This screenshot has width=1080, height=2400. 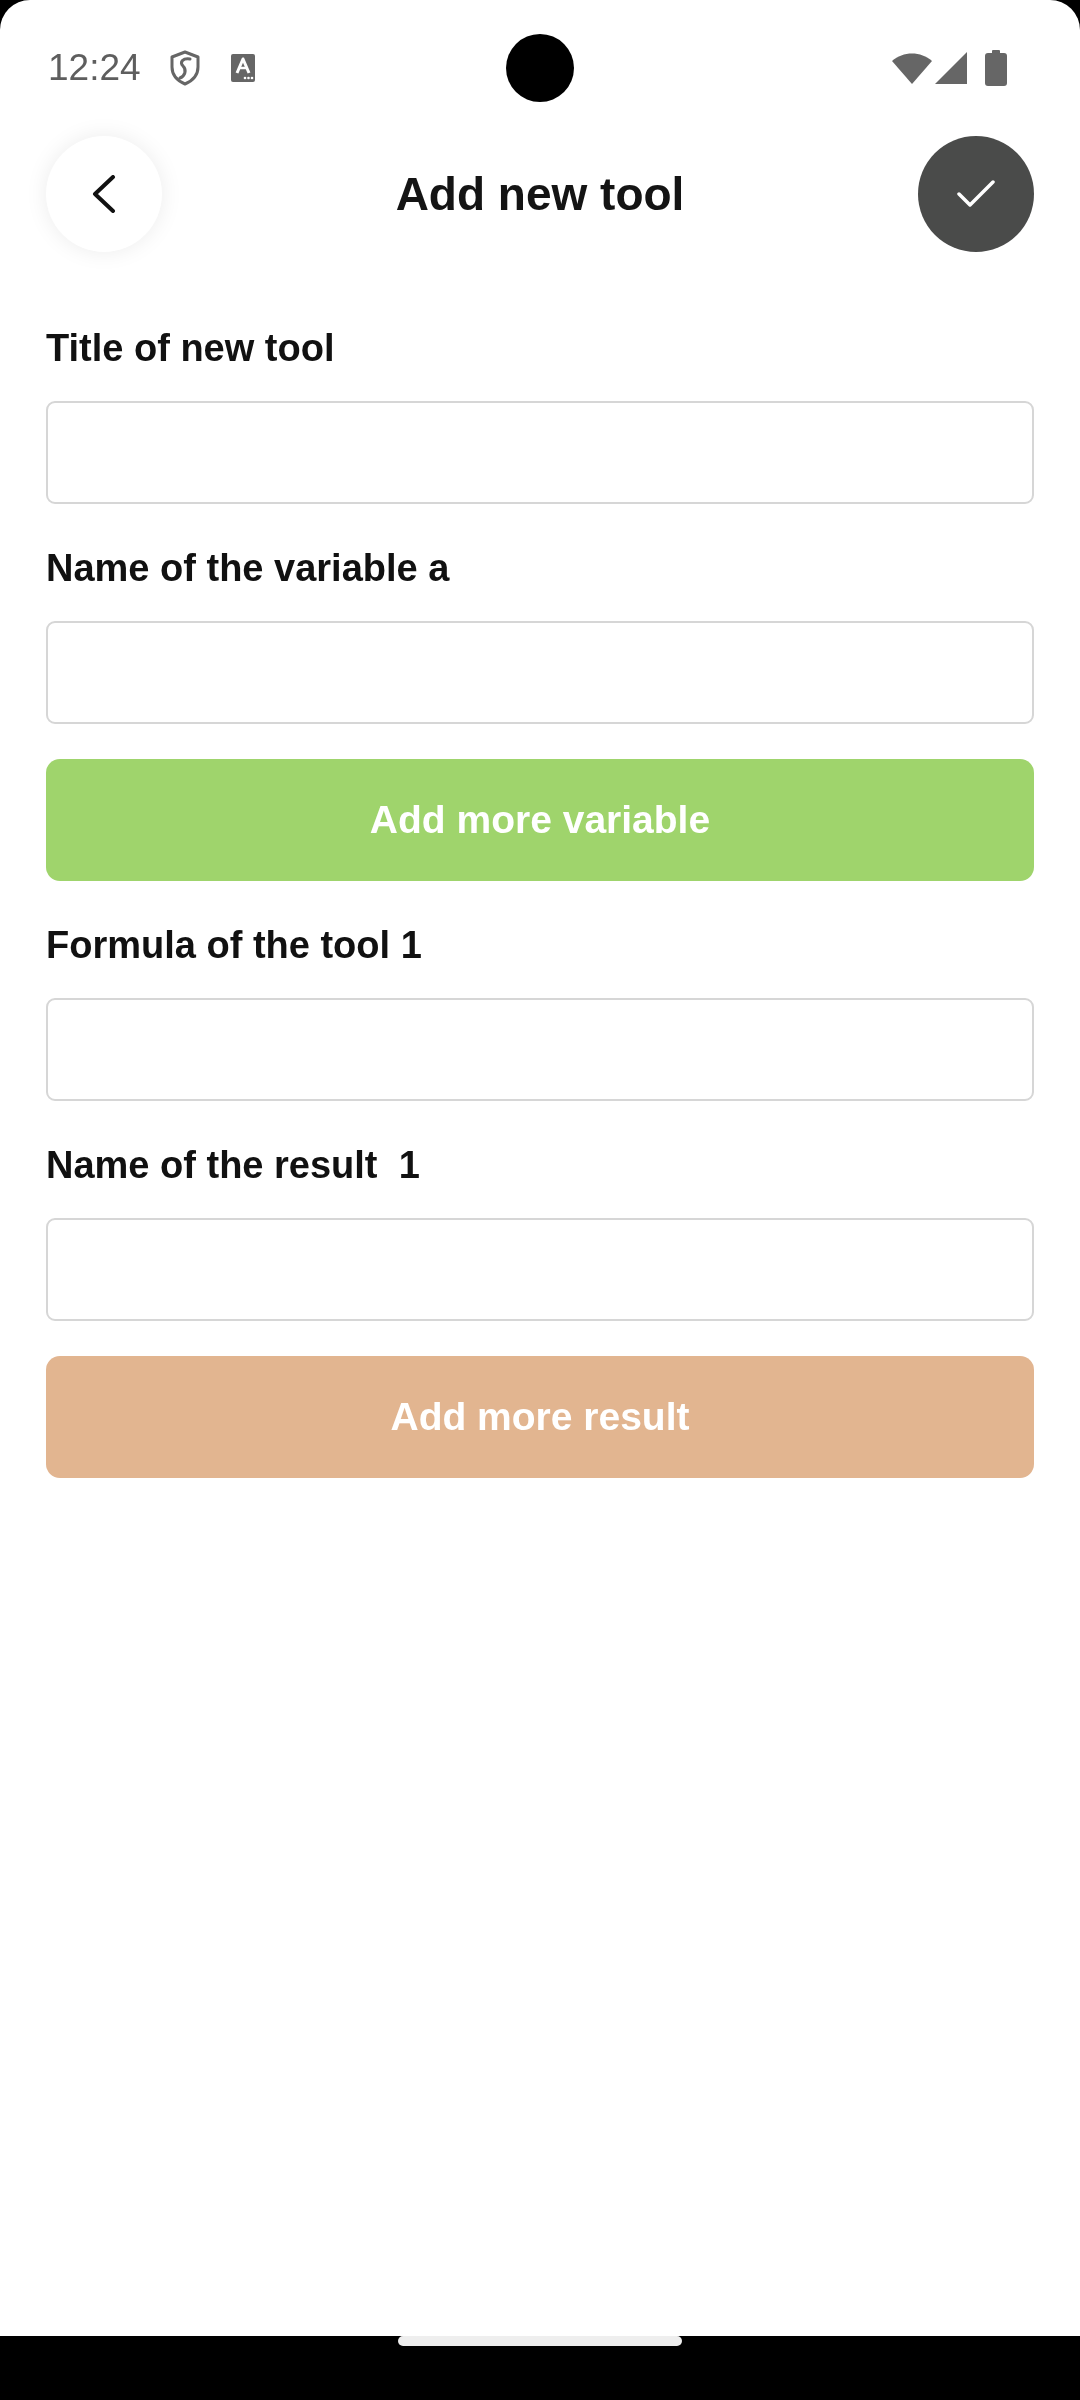 I want to click on field-label: Title of new tool, so click(x=190, y=348).